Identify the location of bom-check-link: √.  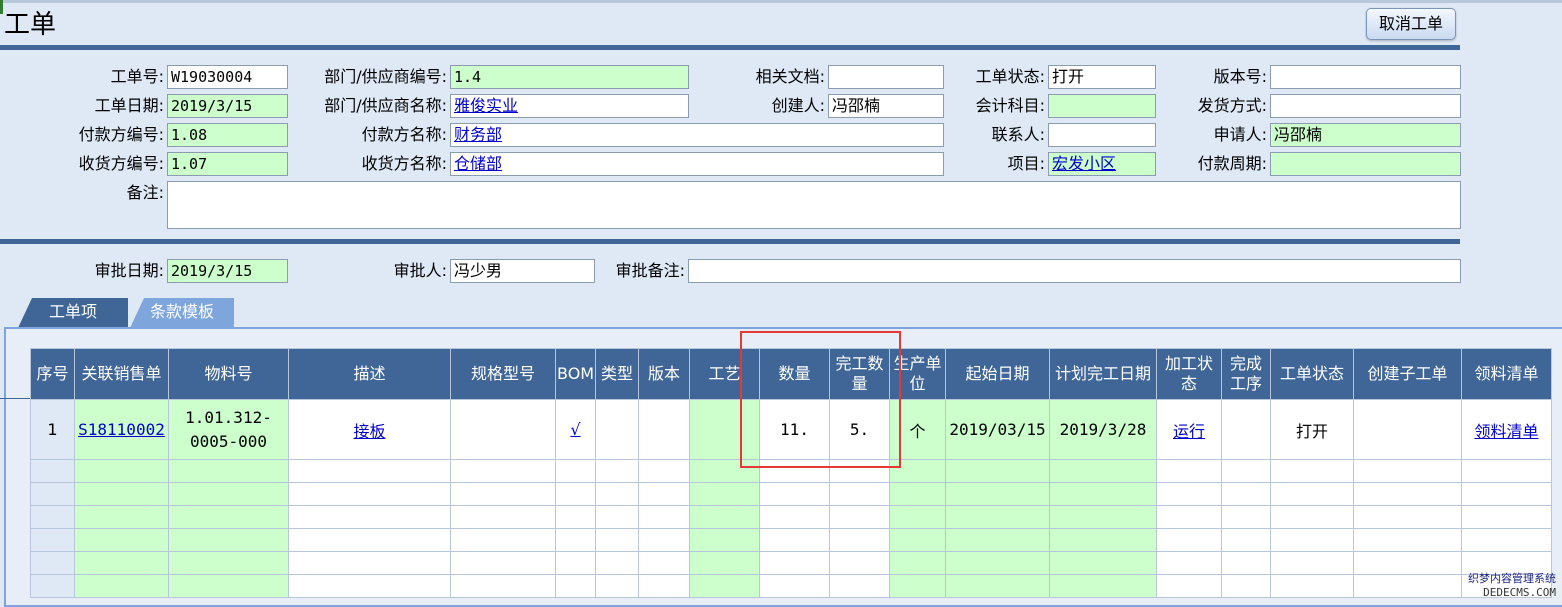
(575, 429).